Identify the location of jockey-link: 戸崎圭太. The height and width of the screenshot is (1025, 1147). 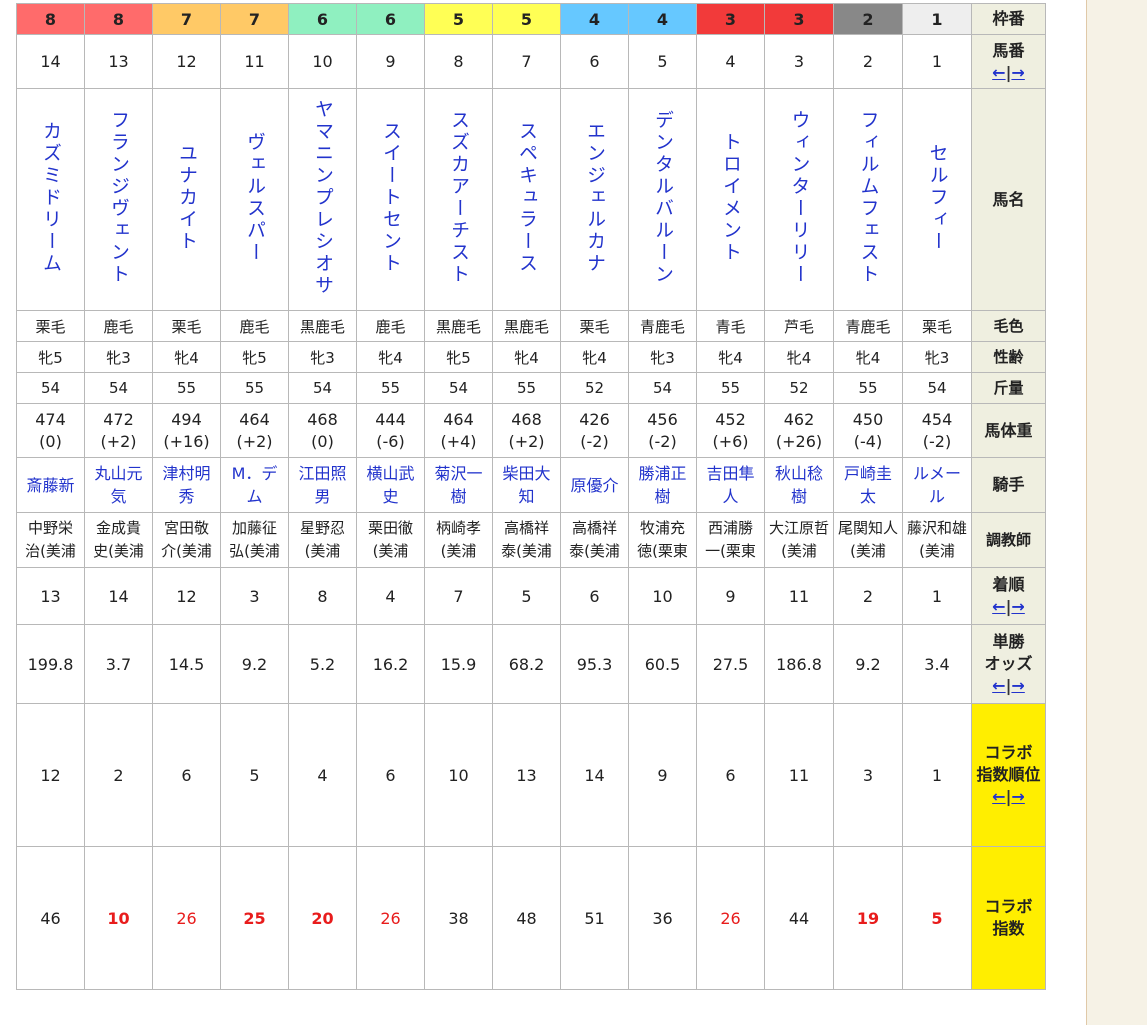
(868, 485).